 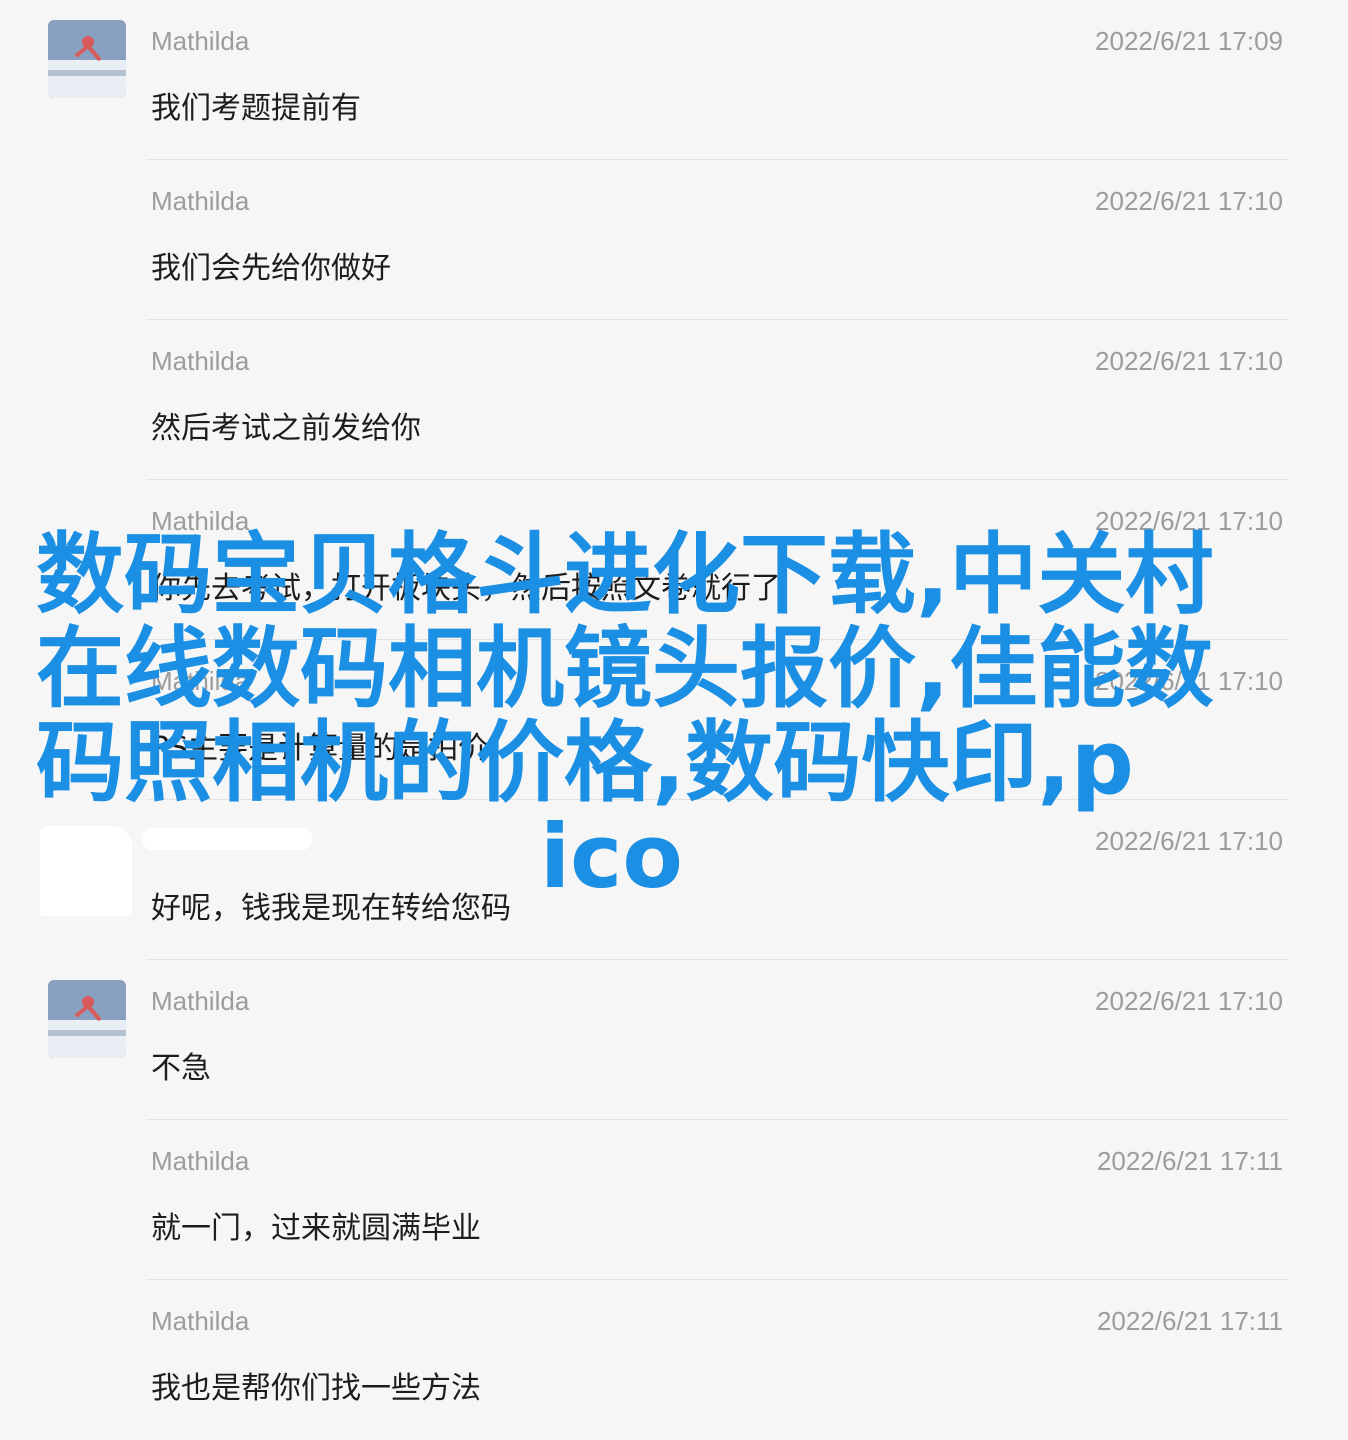 I want to click on message-text: 我们考题提前有, so click(x=256, y=108).